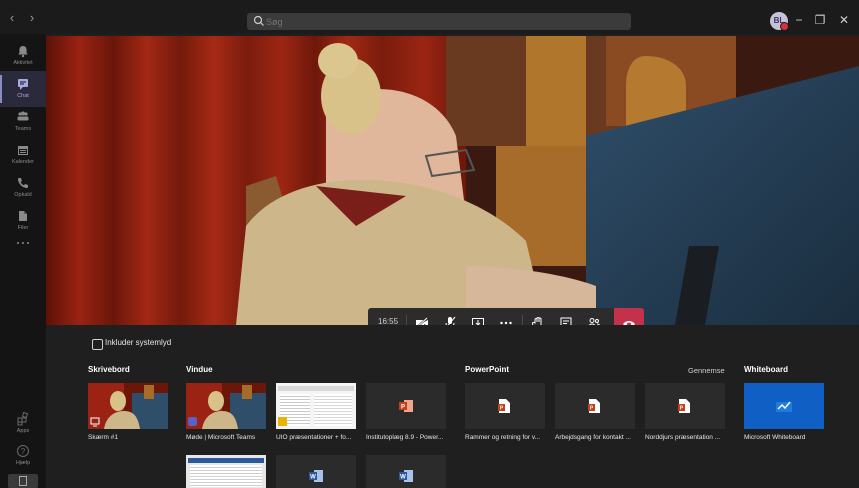 This screenshot has height=488, width=859. What do you see at coordinates (23, 96) in the screenshot?
I see `rail-label: Chat` at bounding box center [23, 96].